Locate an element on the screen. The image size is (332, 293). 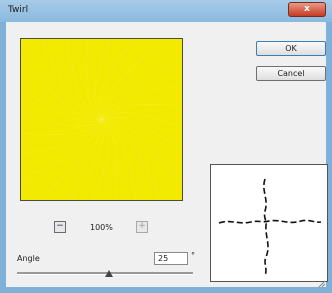
ok-button: OK is located at coordinates (291, 48).